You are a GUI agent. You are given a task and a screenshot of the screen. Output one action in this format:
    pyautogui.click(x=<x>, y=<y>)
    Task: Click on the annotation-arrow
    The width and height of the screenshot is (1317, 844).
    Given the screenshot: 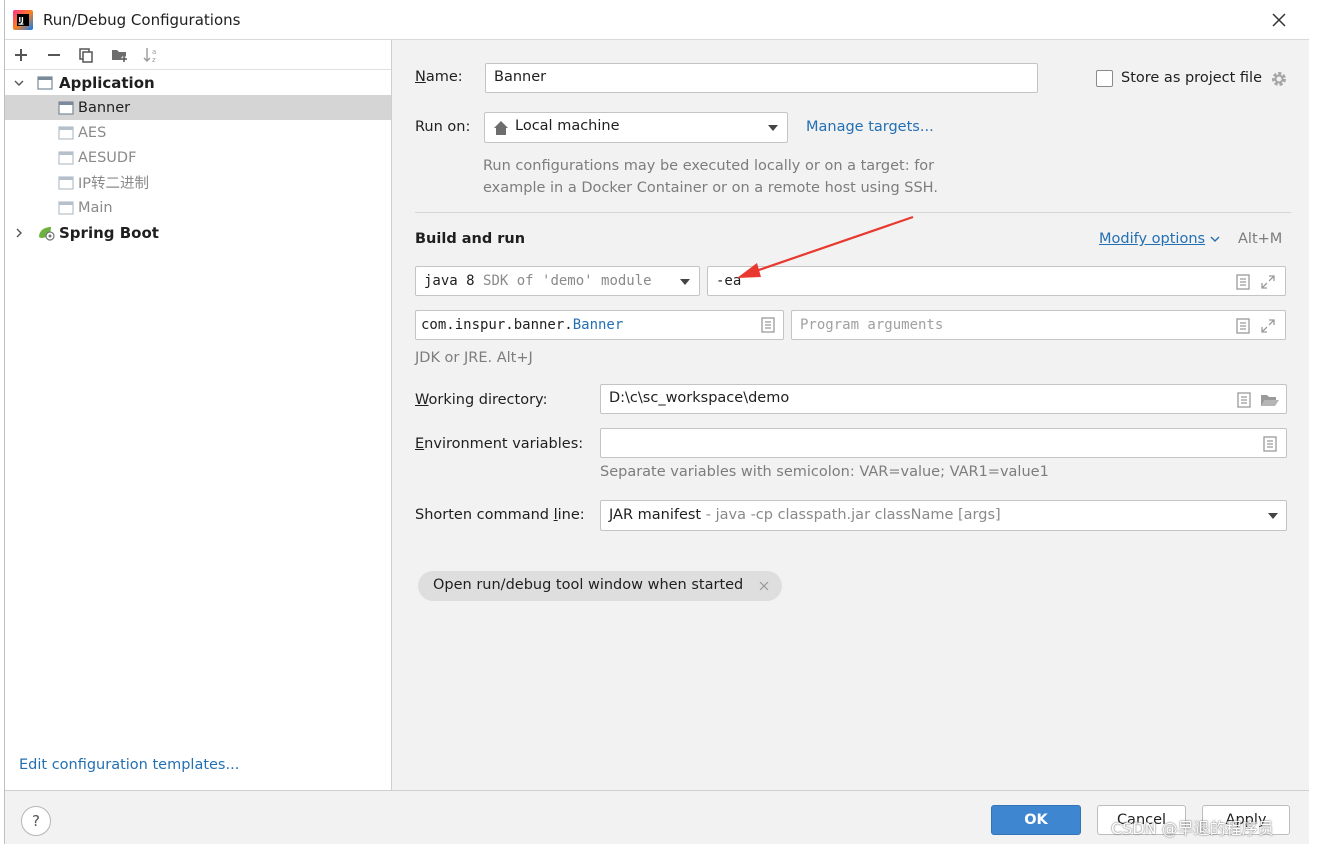 What is the action you would take?
    pyautogui.click(x=825, y=246)
    